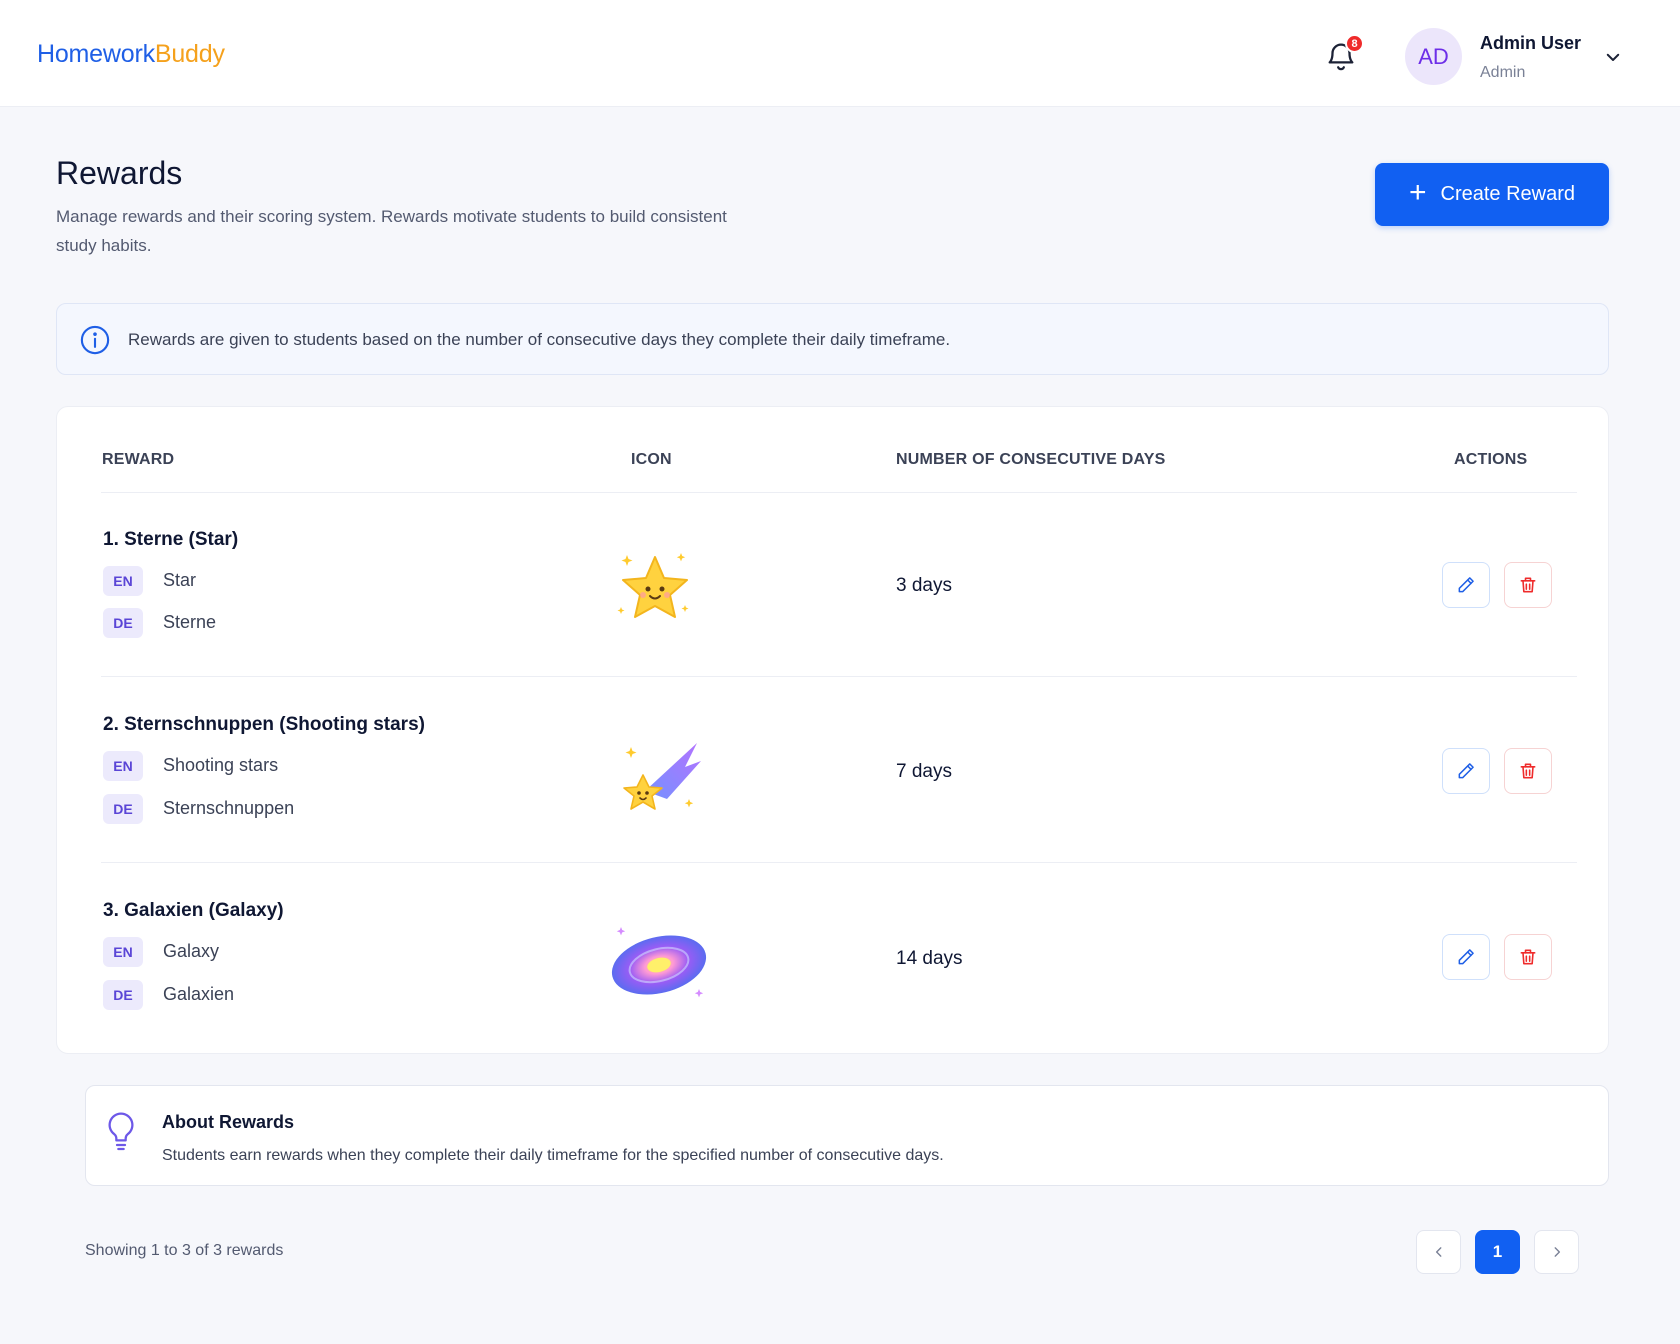 The image size is (1680, 1344). I want to click on chevron-down-icon, so click(1613, 57).